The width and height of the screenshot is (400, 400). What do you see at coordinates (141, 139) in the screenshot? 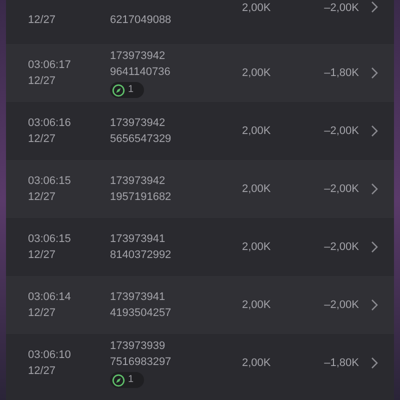
I see `order-id-text: 5656547329` at bounding box center [141, 139].